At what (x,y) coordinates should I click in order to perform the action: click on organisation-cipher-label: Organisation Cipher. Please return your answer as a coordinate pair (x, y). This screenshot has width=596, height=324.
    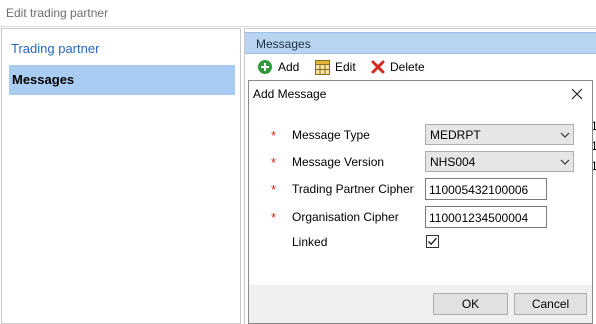
    Looking at the image, I should click on (345, 217).